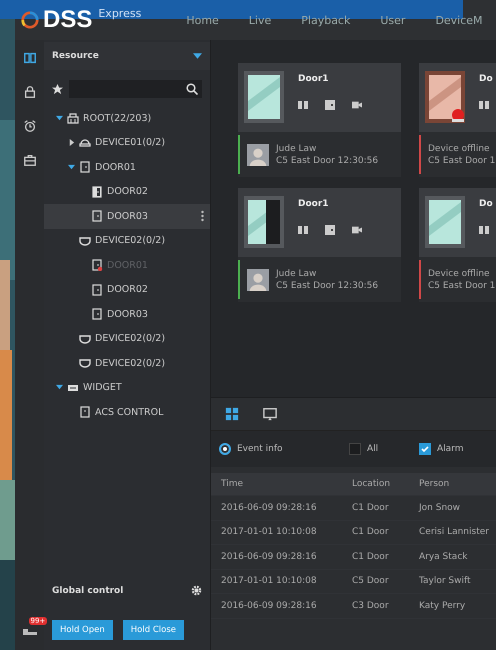 The image size is (496, 650). What do you see at coordinates (127, 142) in the screenshot?
I see `tree-item: DEVICE01(0/2)` at bounding box center [127, 142].